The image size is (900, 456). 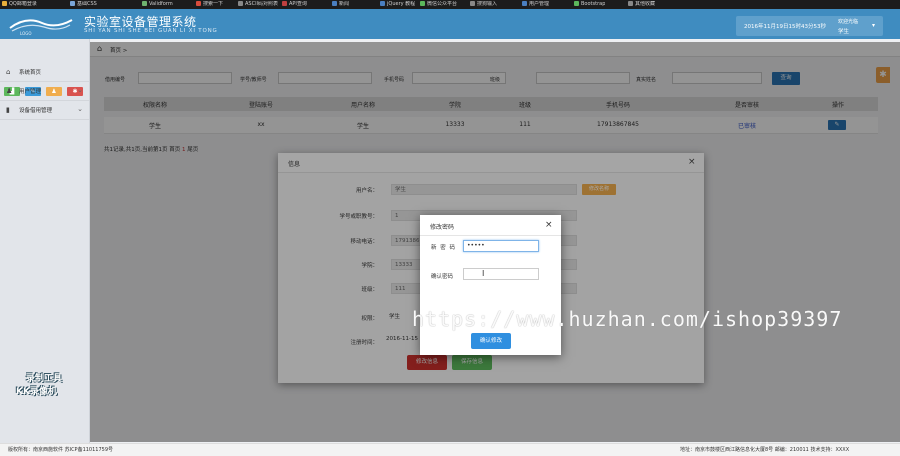 I want to click on users-icon: ♟, so click(x=9, y=91).